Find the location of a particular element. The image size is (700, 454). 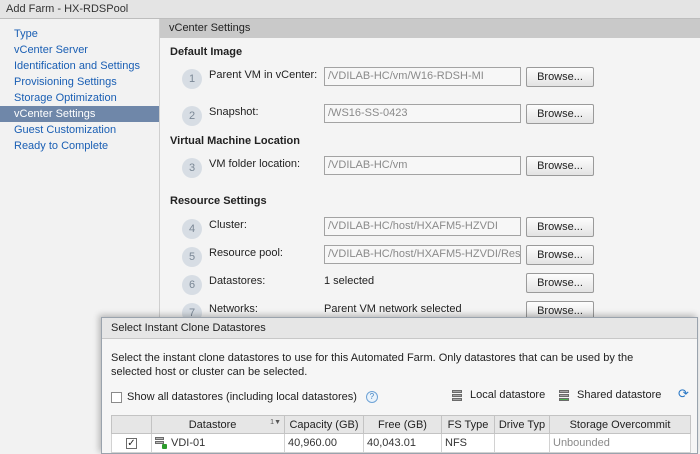

parent-vm-field: /VDILAB-HC/vm/W16-RDSH-MI is located at coordinates (422, 76).